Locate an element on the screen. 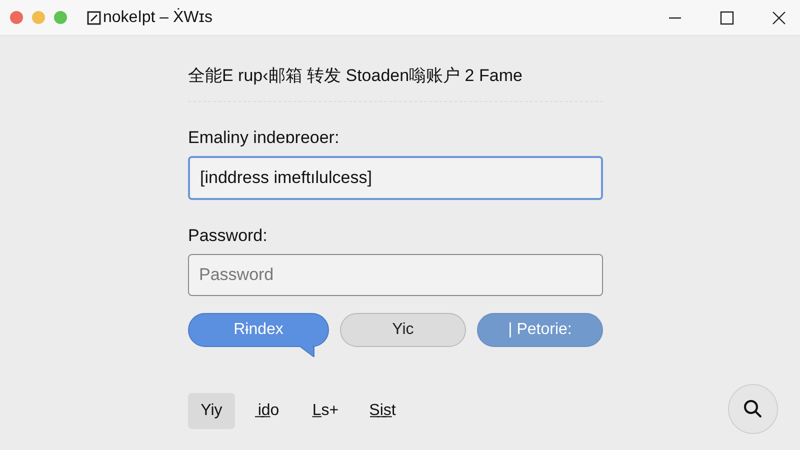 The image size is (800, 450). search-button is located at coordinates (753, 409).